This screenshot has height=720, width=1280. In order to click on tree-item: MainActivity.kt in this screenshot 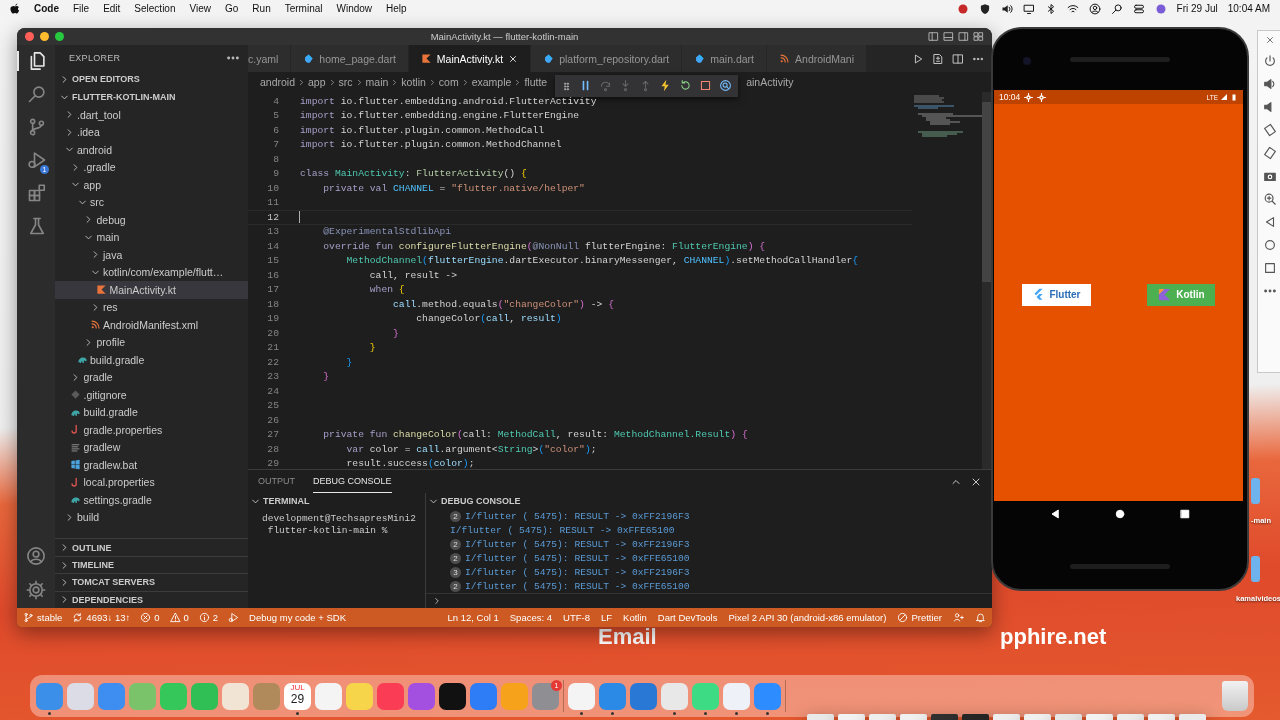, I will do `click(151, 290)`.